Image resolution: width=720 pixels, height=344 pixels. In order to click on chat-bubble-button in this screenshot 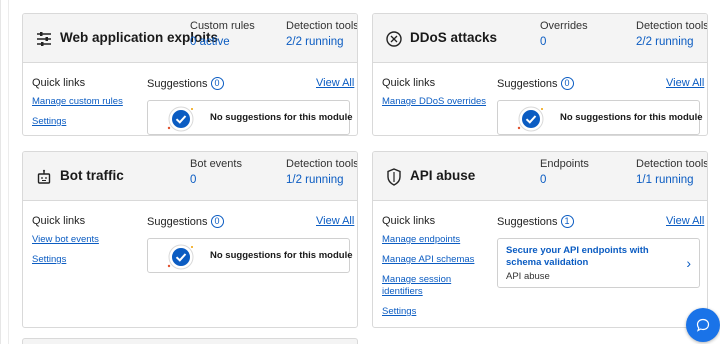, I will do `click(703, 325)`.